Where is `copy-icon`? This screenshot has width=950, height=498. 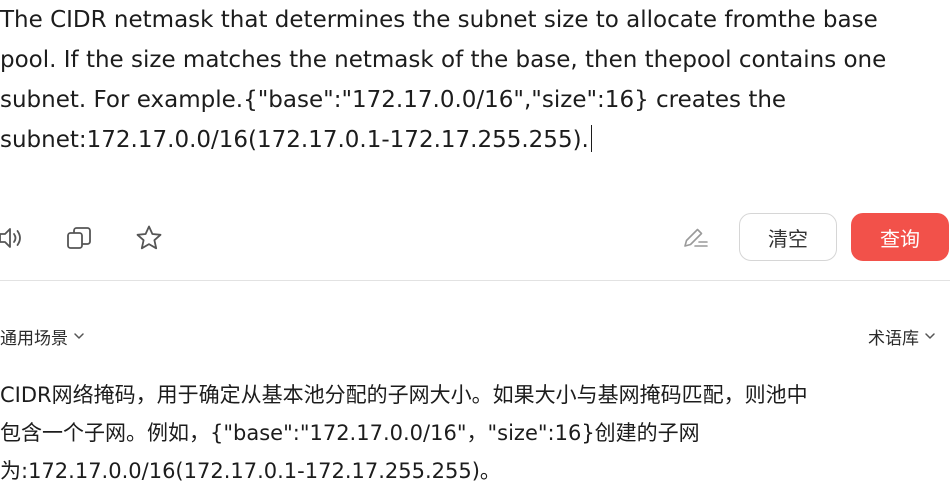 copy-icon is located at coordinates (79, 238).